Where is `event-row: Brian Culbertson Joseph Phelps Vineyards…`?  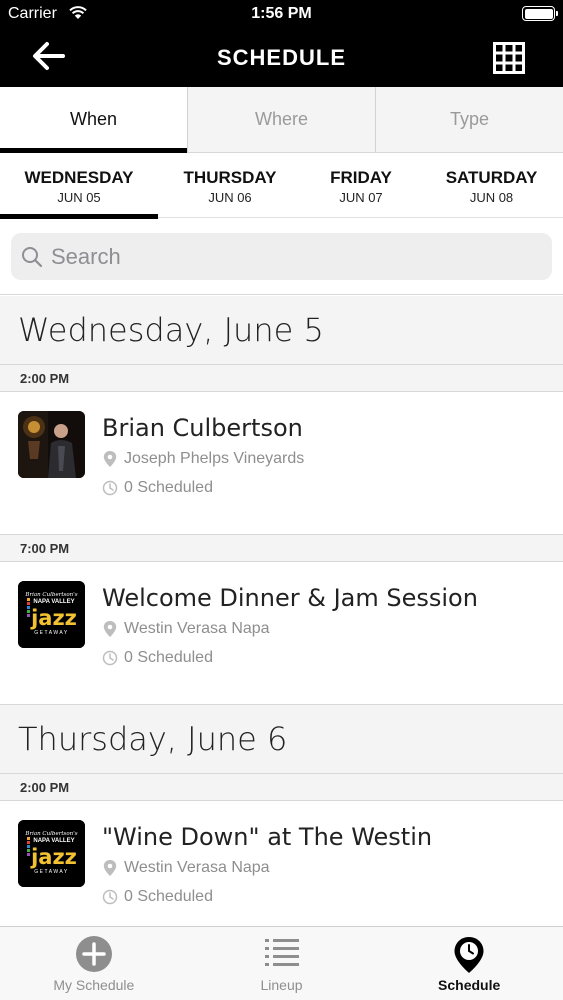 event-row: Brian Culbertson Joseph Phelps Vineyards… is located at coordinates (281, 463).